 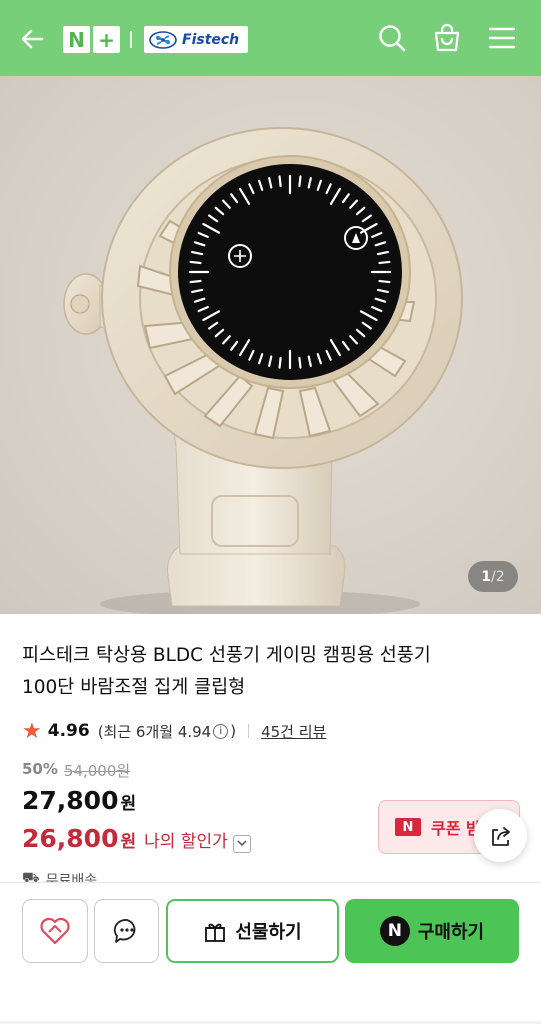 What do you see at coordinates (226, 655) in the screenshot?
I see `product-title-line1: 피스테크 탁상용 BLDC 선풍기 게이밍 캠핑용 선풍기` at bounding box center [226, 655].